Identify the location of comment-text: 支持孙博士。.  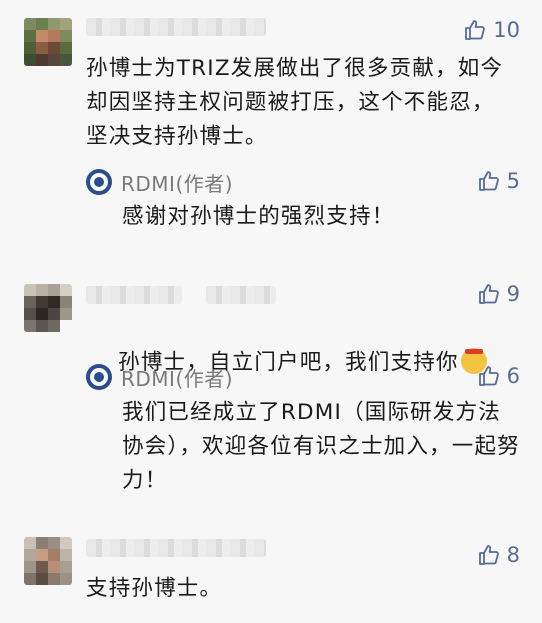
(154, 588).